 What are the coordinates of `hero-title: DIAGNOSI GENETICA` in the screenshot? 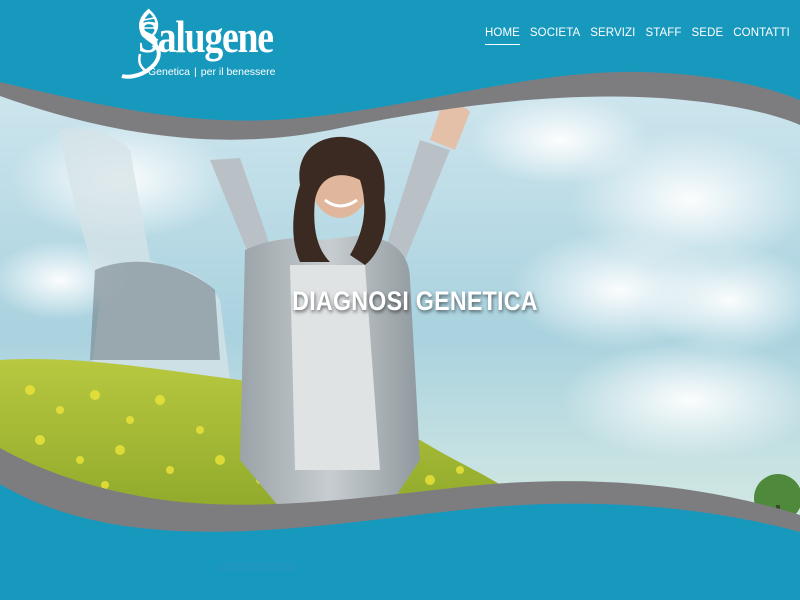 It's located at (415, 301).